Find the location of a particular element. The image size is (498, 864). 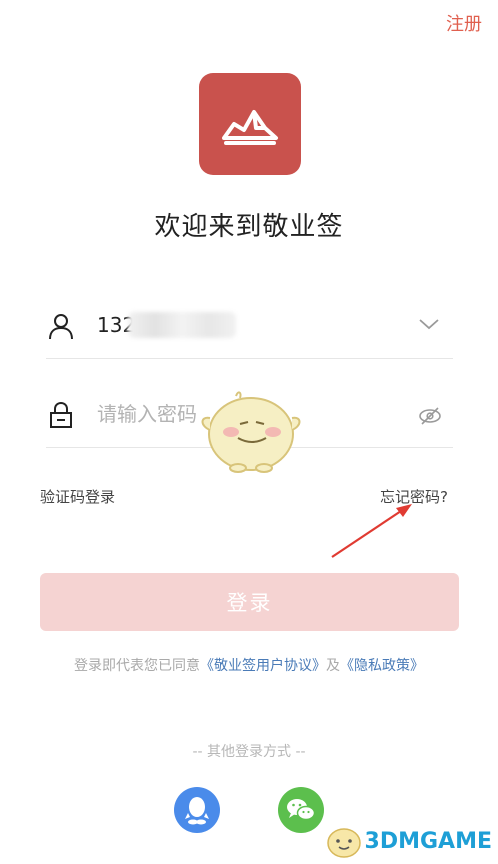

login-button: 登录 is located at coordinates (249, 602).